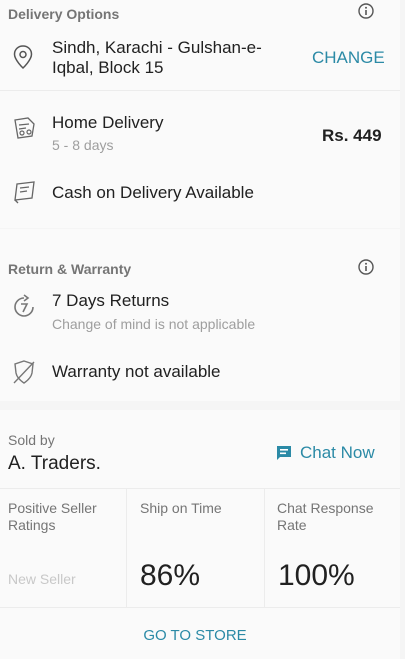 This screenshot has width=405, height=659. What do you see at coordinates (111, 300) in the screenshot?
I see `returns-label: 7 Days Returns` at bounding box center [111, 300].